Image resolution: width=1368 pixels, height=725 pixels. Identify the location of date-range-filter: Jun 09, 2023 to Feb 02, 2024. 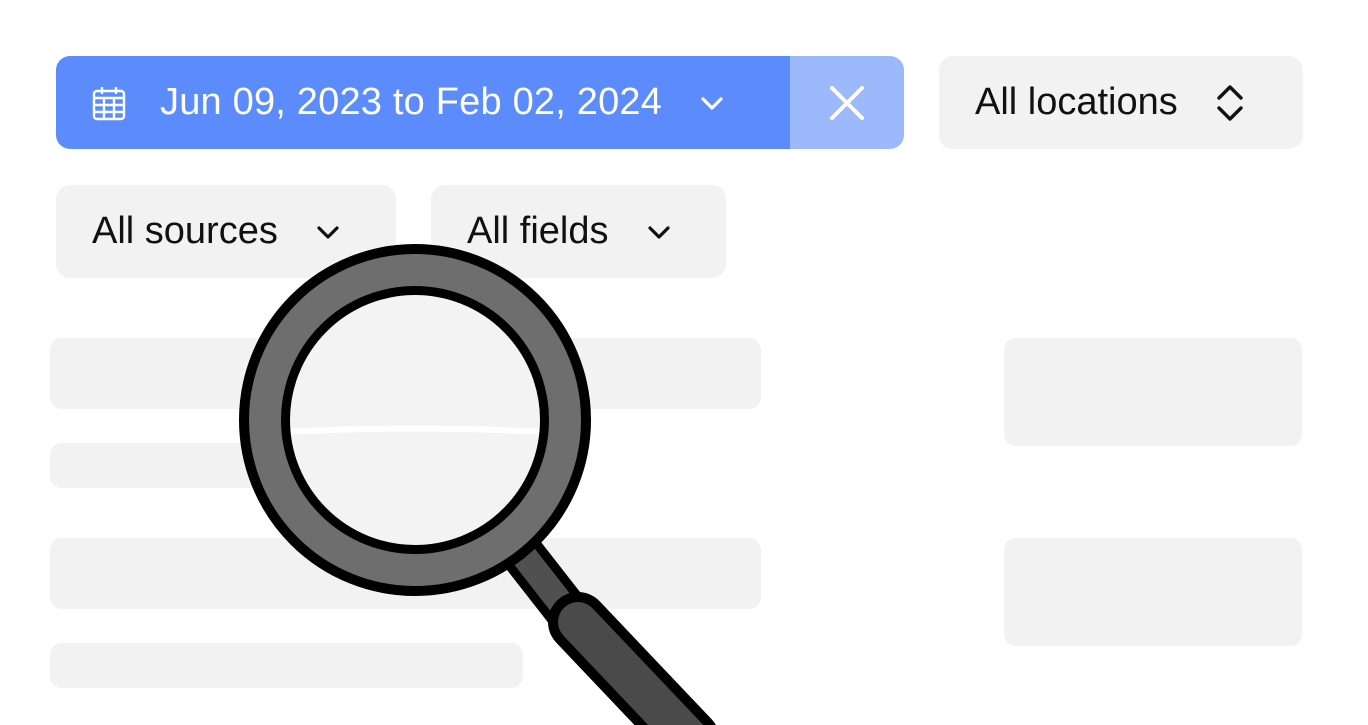
(480, 102).